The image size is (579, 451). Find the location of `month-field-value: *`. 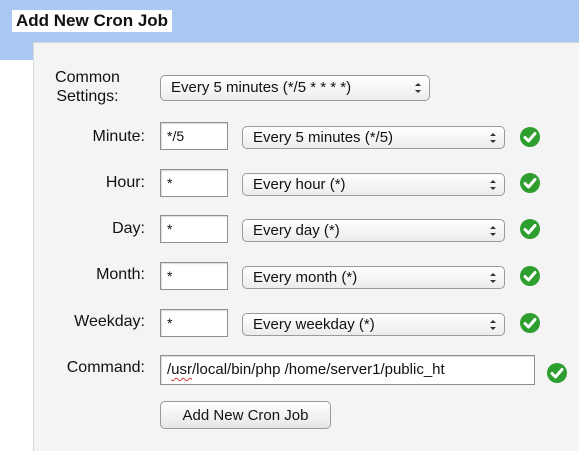

month-field-value: * is located at coordinates (170, 276).